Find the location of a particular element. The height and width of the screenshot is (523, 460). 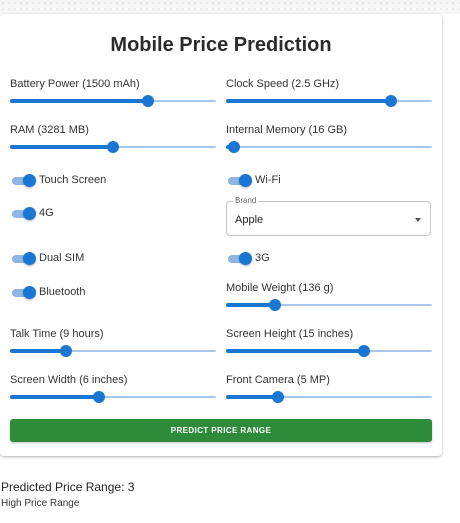

mobile-weight-slider is located at coordinates (329, 305).